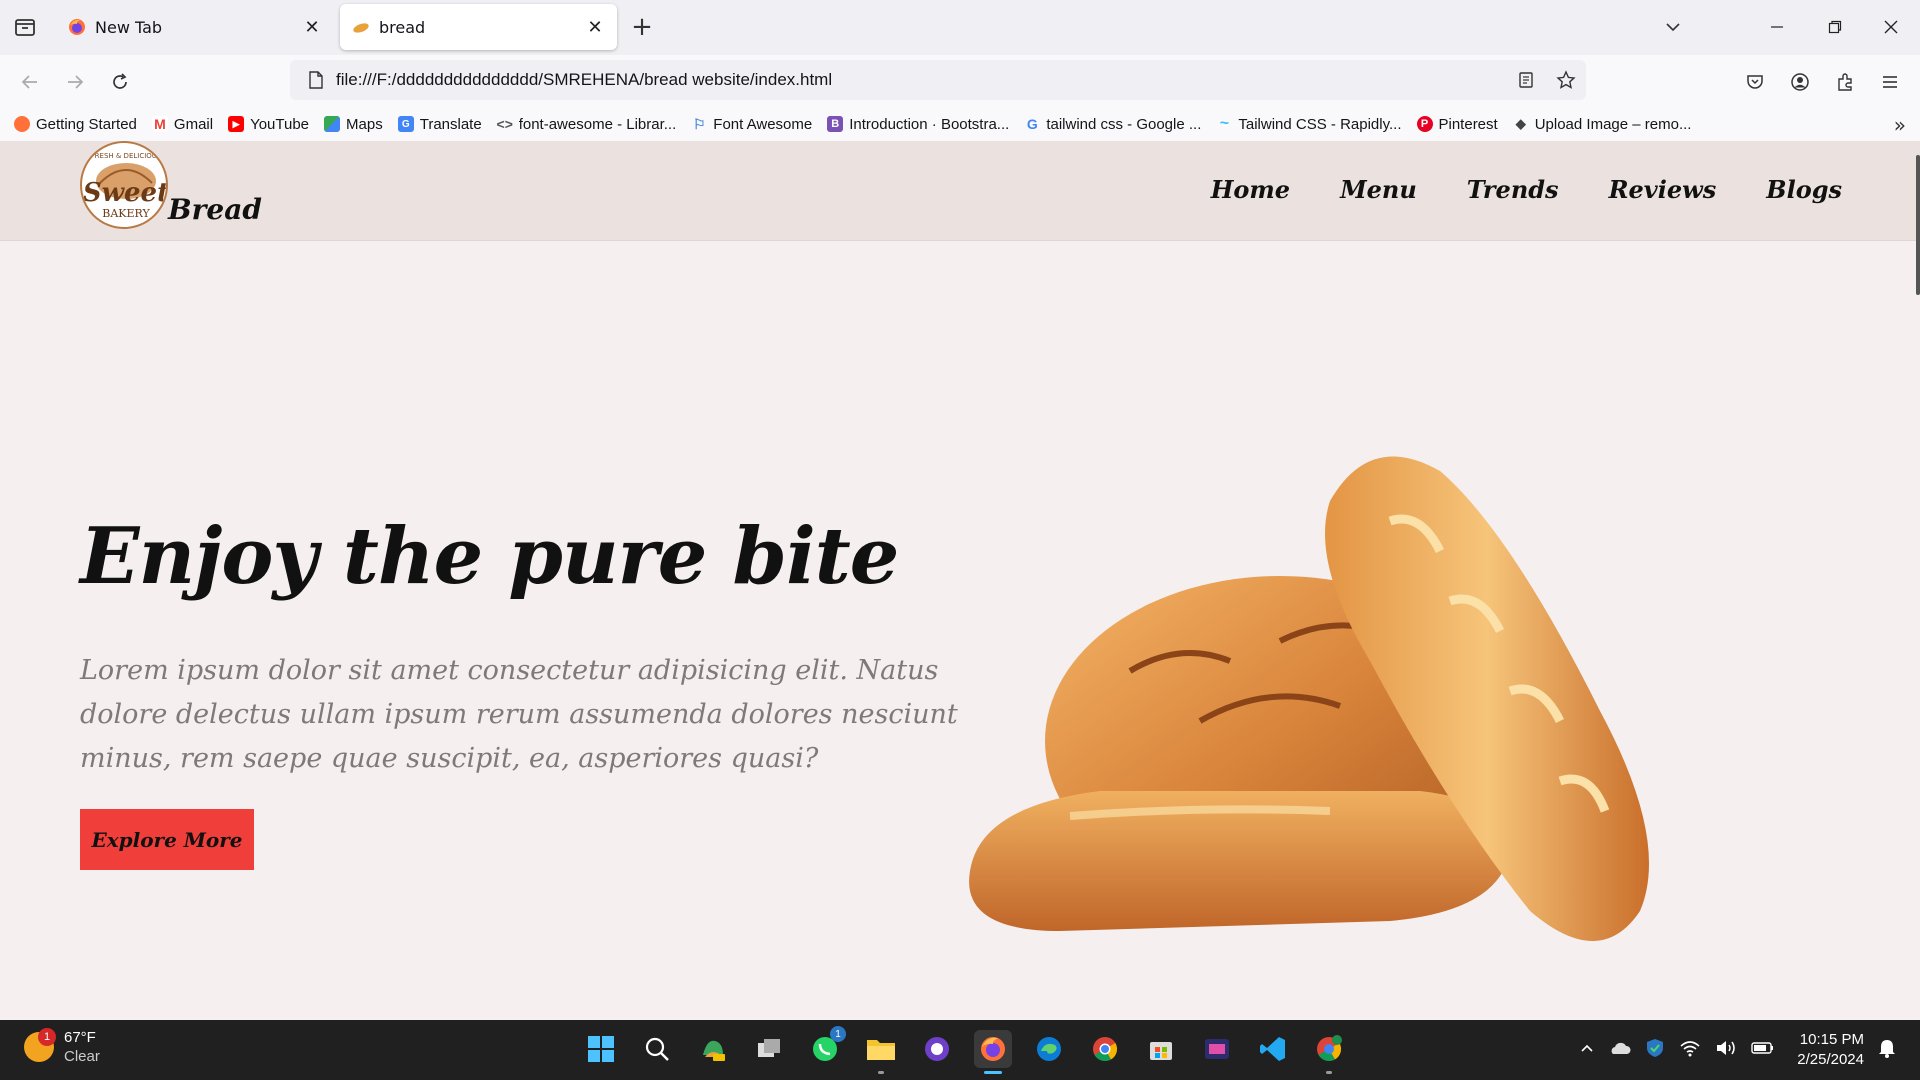 The width and height of the screenshot is (1920, 1080). I want to click on restore-icon, so click(1835, 27).